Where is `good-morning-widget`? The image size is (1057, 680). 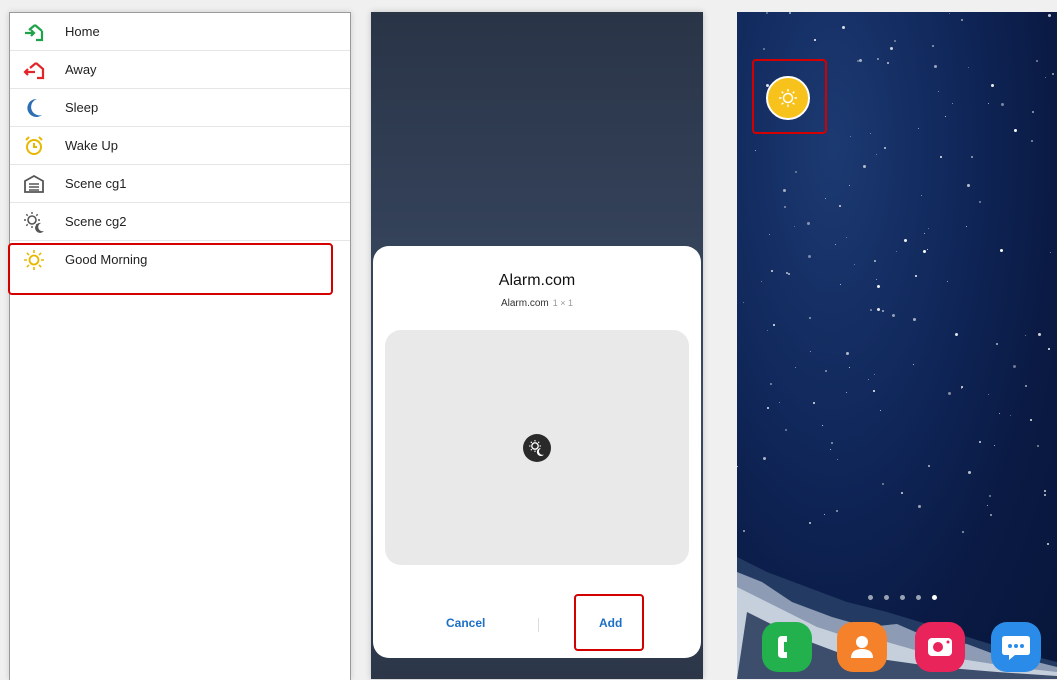
good-morning-widget is located at coordinates (788, 98).